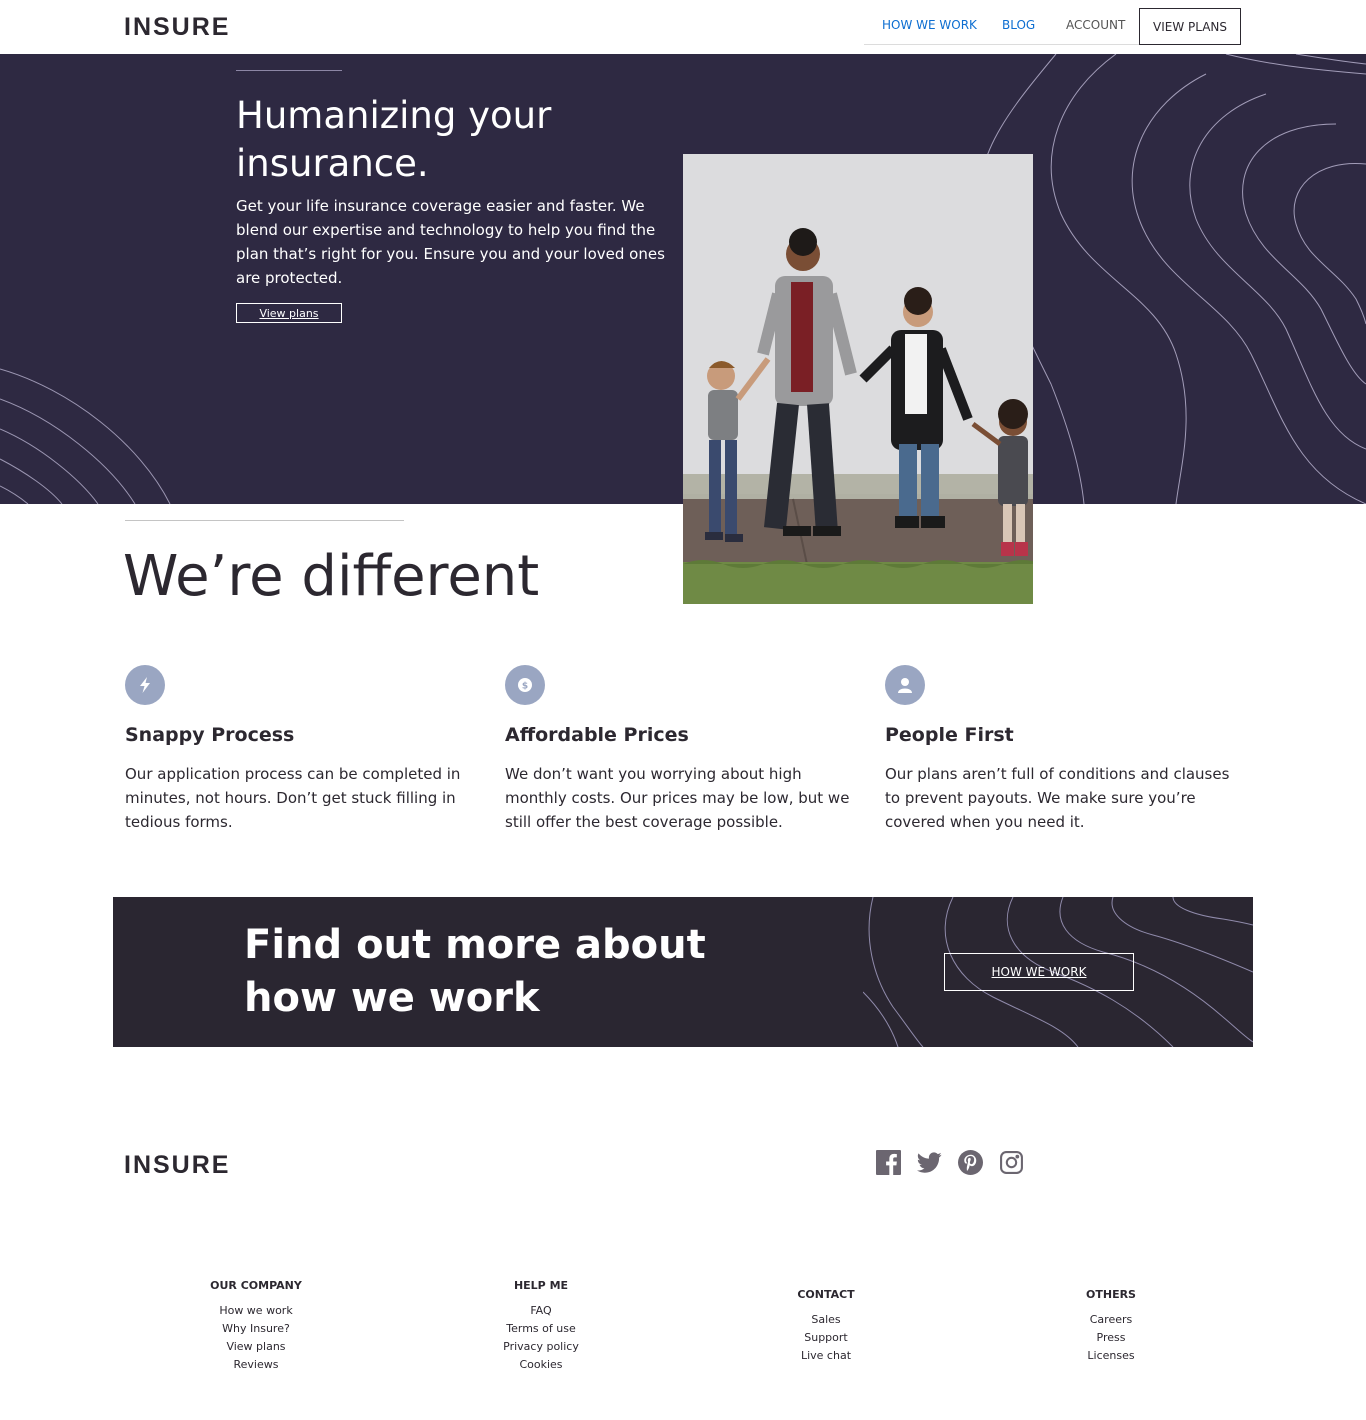  Describe the element at coordinates (888, 1162) in the screenshot. I see `facebook-icon` at that location.